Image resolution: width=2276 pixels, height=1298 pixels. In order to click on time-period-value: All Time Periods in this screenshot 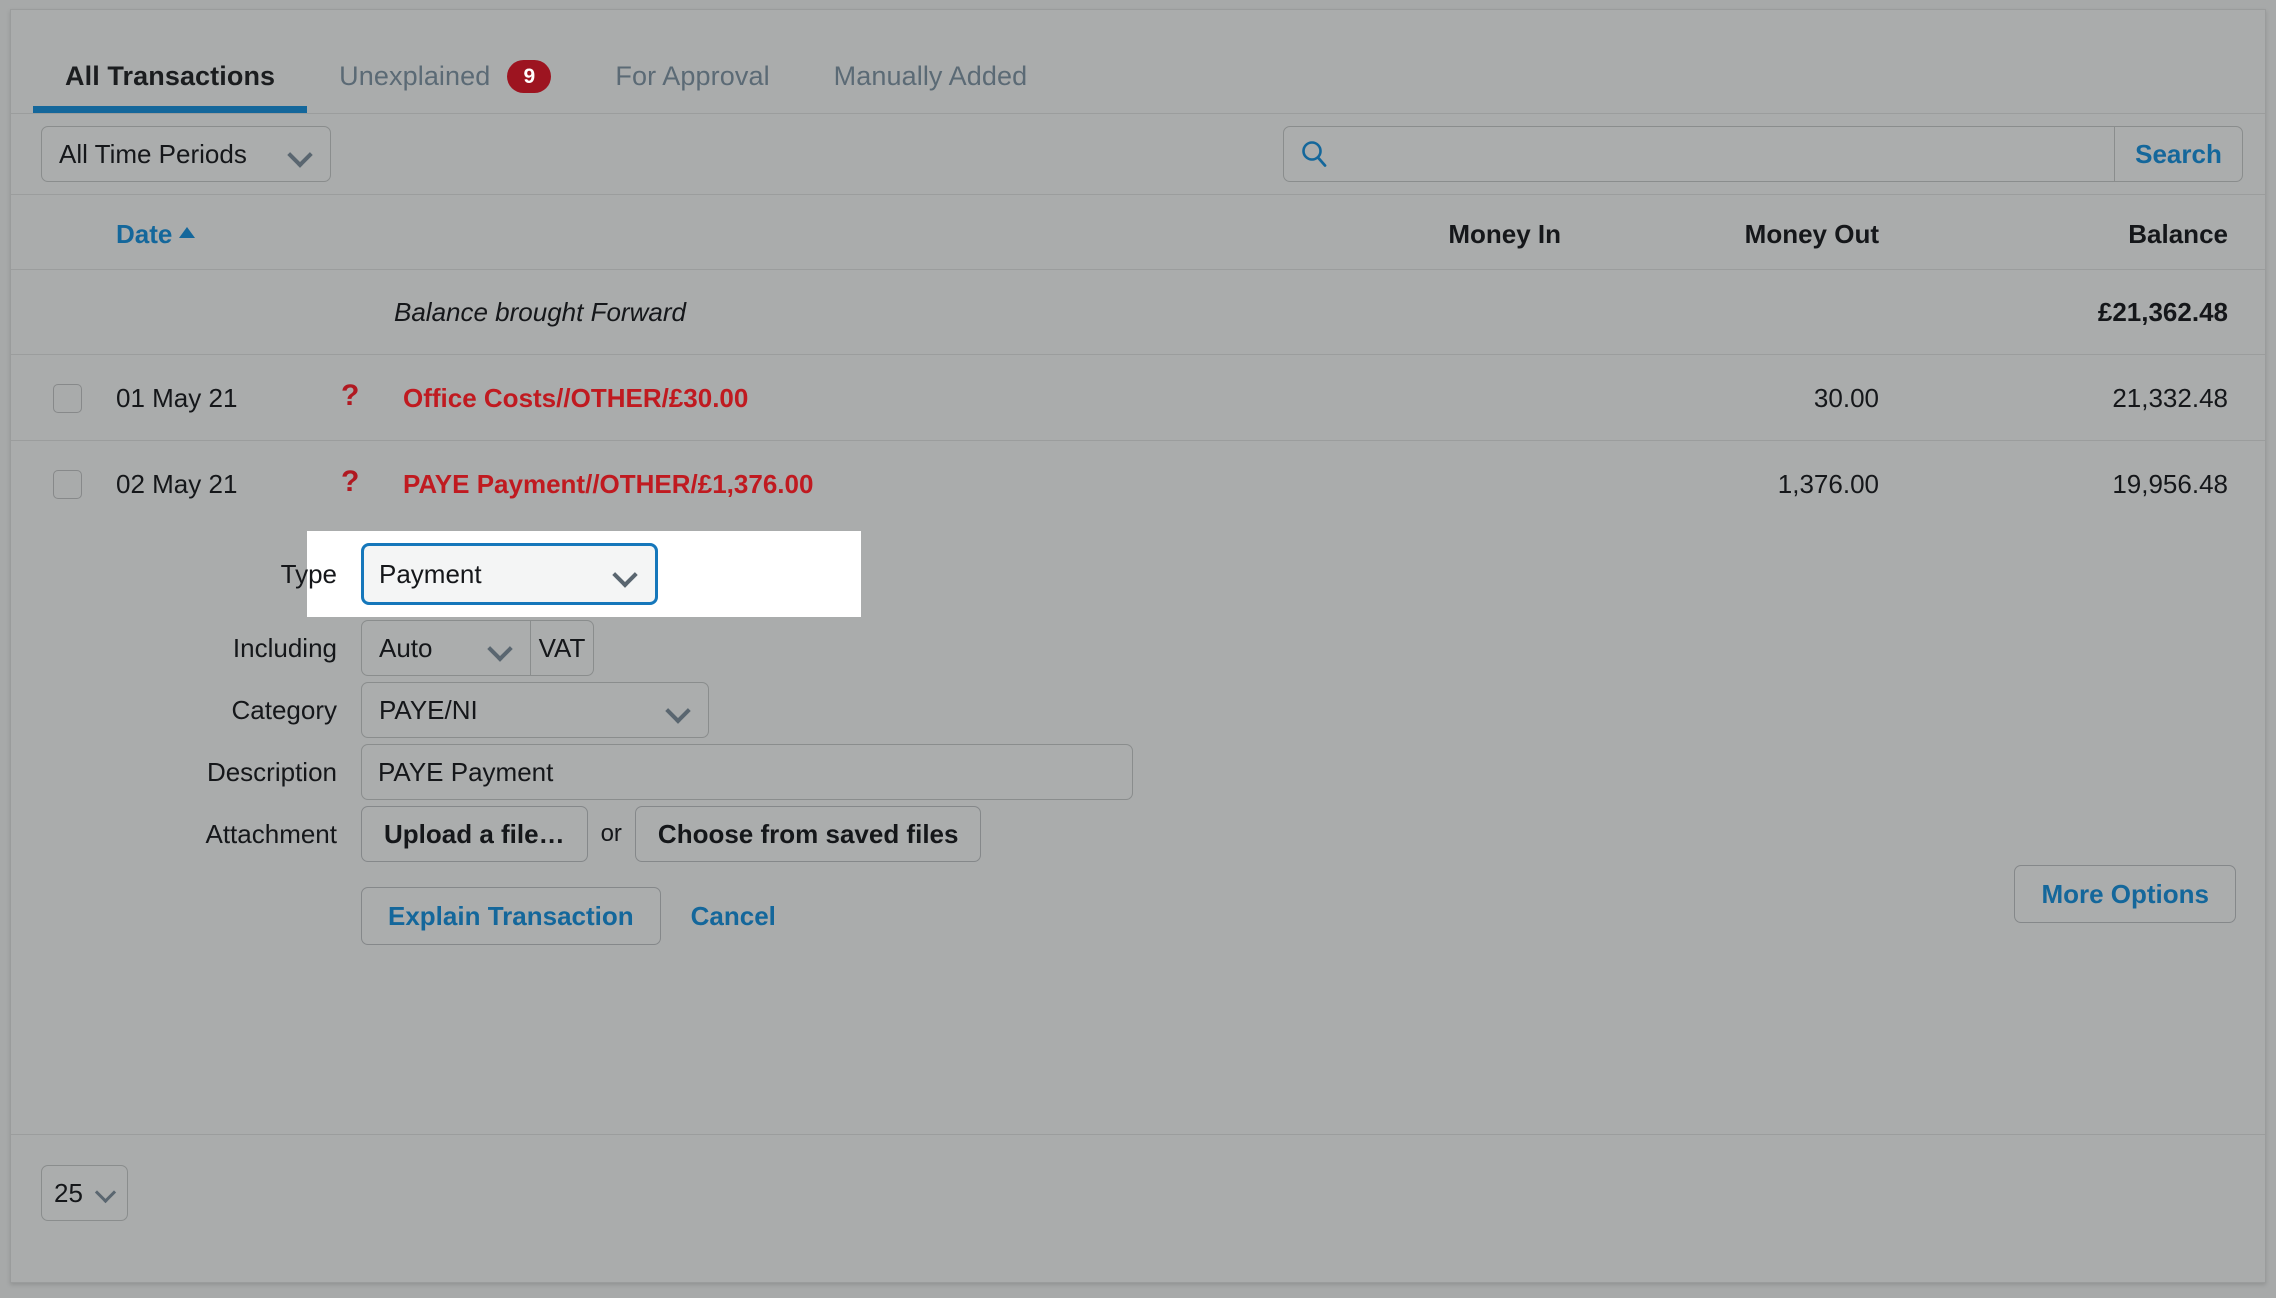, I will do `click(153, 153)`.